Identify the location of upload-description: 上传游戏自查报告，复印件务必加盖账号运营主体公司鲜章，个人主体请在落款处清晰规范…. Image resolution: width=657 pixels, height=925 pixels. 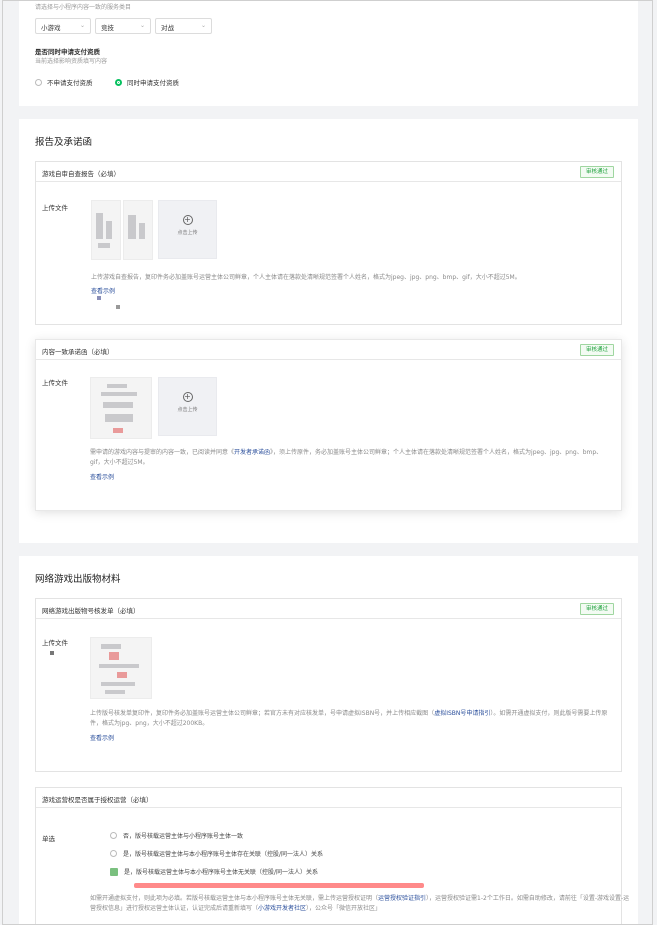
(306, 277).